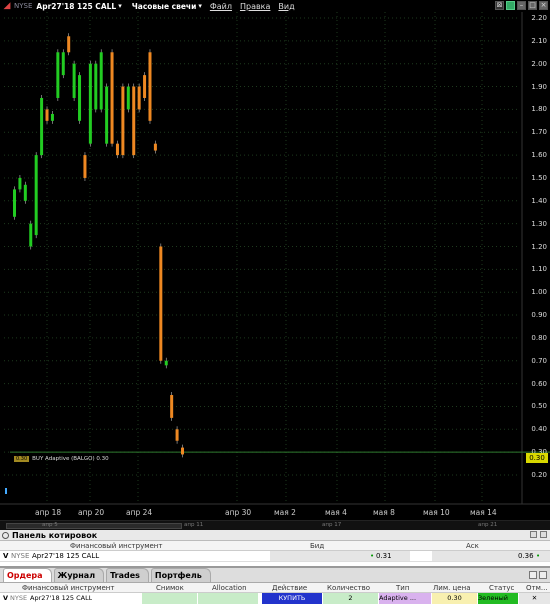 This screenshot has height=609, width=550. What do you see at coordinates (526, 556) in the screenshot?
I see `ask-price: 0.36` at bounding box center [526, 556].